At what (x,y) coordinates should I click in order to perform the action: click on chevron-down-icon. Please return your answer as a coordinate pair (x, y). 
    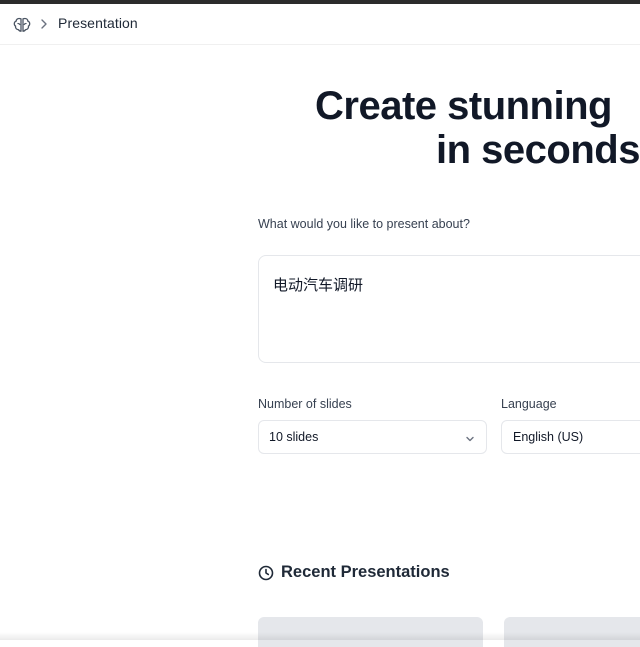
    Looking at the image, I should click on (470, 438).